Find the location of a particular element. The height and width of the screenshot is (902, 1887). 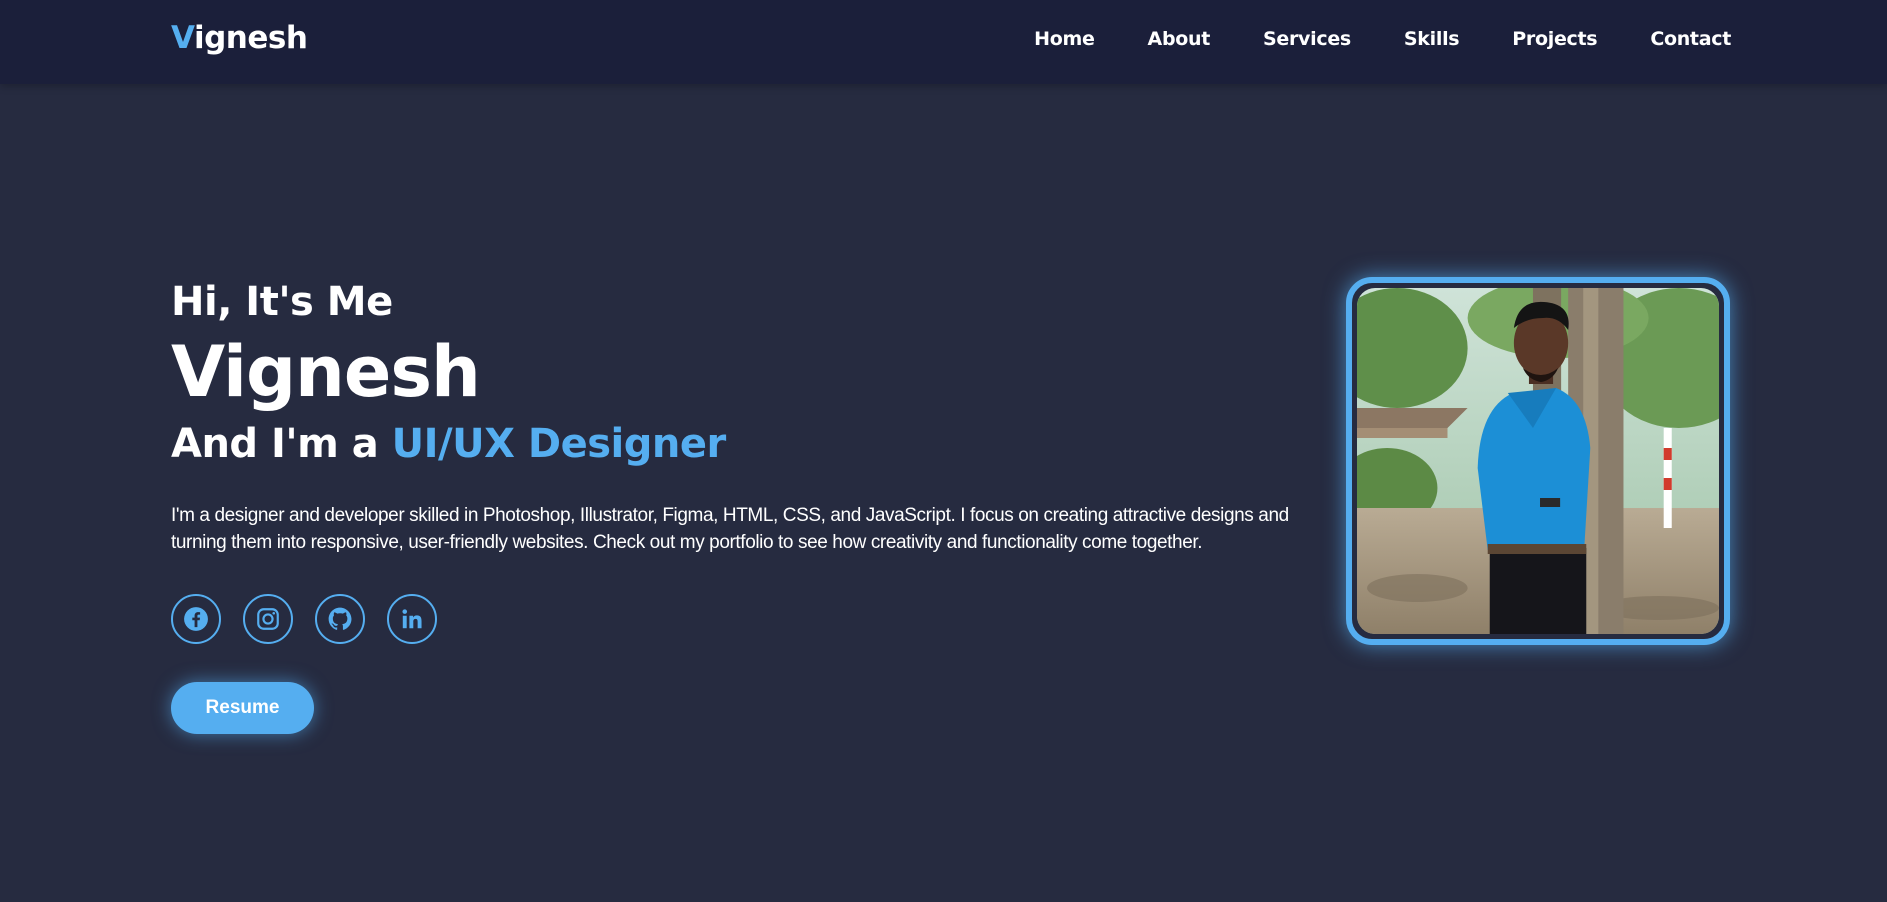

profile-photo is located at coordinates (1538, 461).